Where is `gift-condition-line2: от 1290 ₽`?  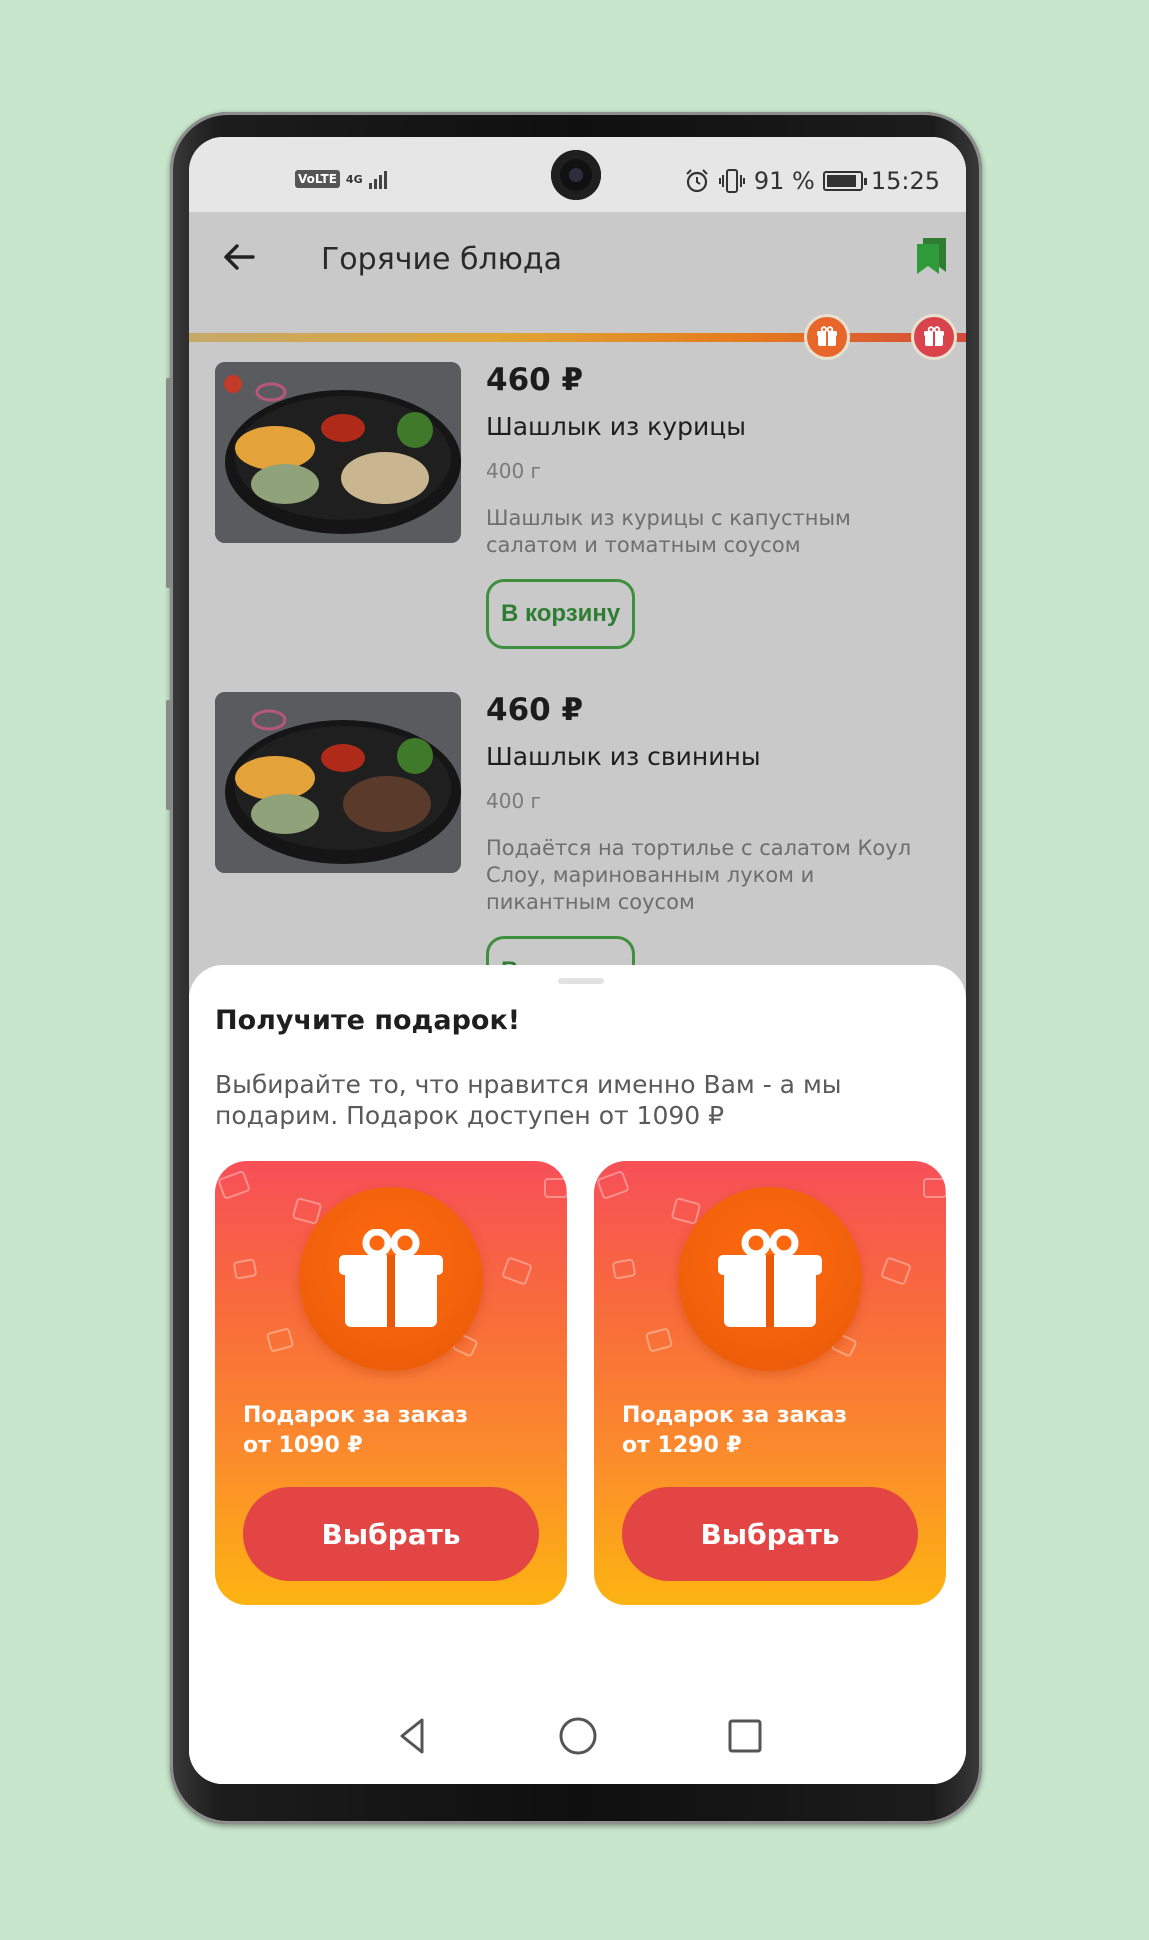
gift-condition-line2: от 1290 ₽ is located at coordinates (682, 1445).